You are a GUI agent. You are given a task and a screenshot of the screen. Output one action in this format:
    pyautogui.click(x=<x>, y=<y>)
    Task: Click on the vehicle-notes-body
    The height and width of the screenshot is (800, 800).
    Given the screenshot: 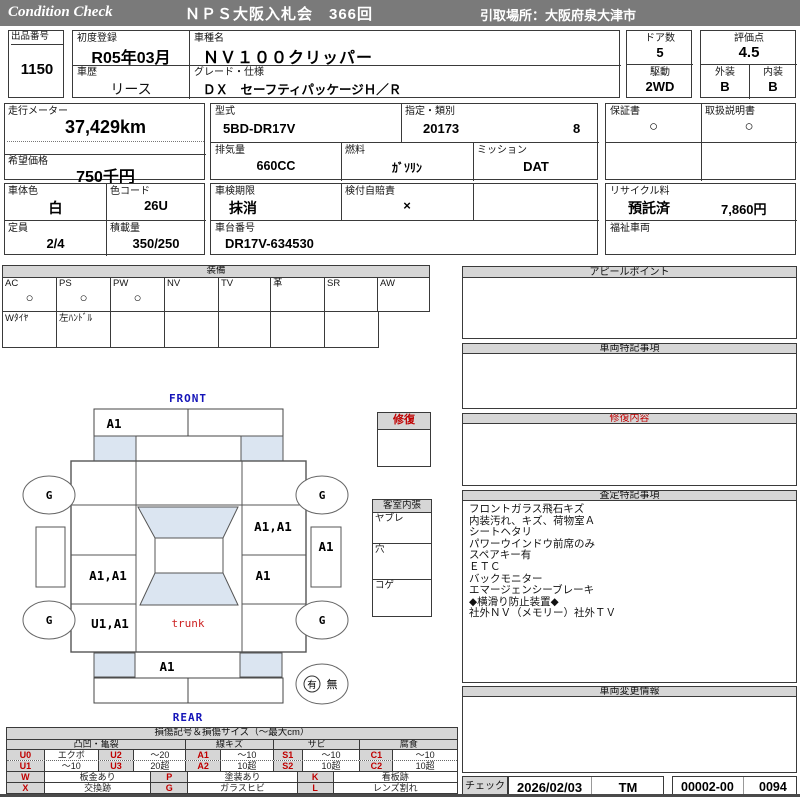 What is the action you would take?
    pyautogui.click(x=629, y=381)
    